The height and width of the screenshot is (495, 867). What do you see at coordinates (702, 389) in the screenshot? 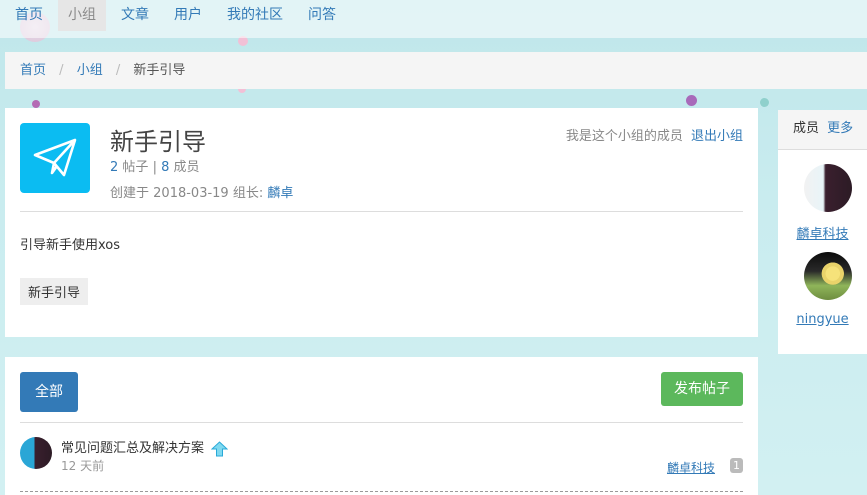
I see `publish-post-button: 发布帖子` at bounding box center [702, 389].